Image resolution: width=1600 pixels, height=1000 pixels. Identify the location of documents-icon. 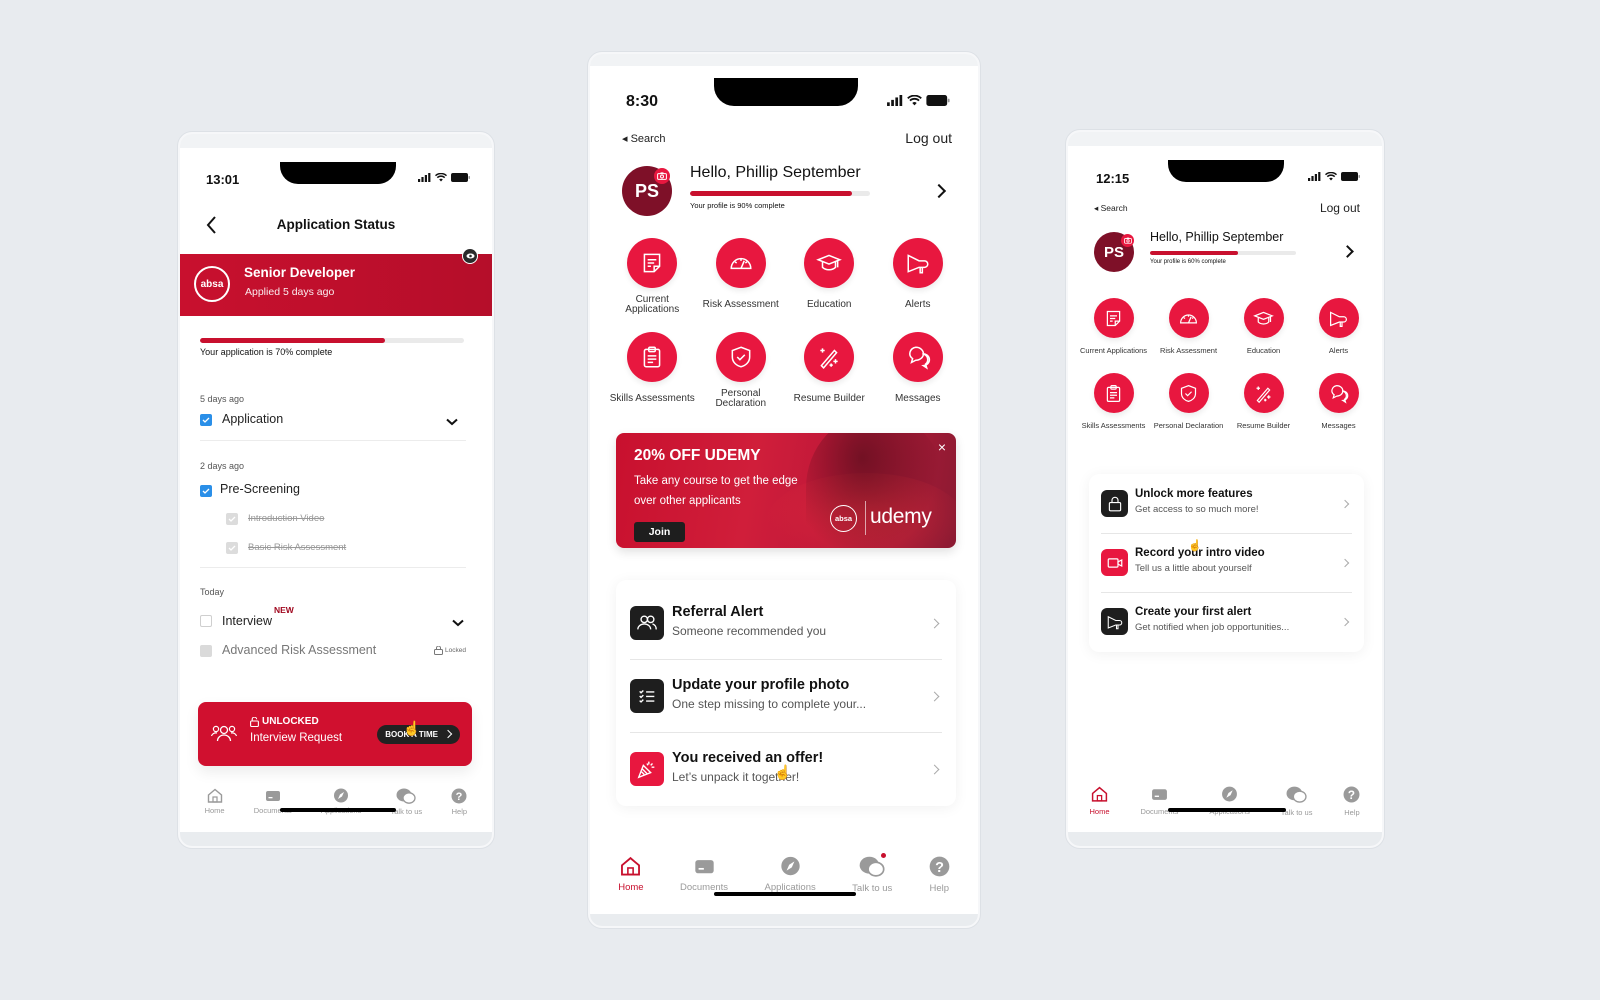
(704, 867).